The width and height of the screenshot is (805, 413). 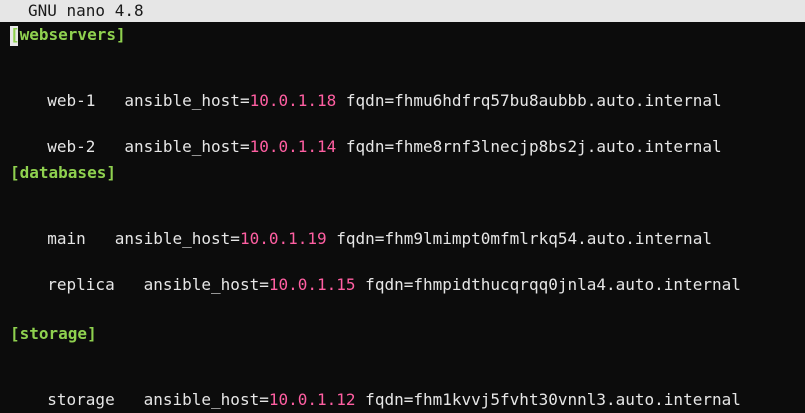 I want to click on host-fqdn: fqdn=fhmpidthucqrqq0jnla4.auto.internal, so click(x=548, y=284).